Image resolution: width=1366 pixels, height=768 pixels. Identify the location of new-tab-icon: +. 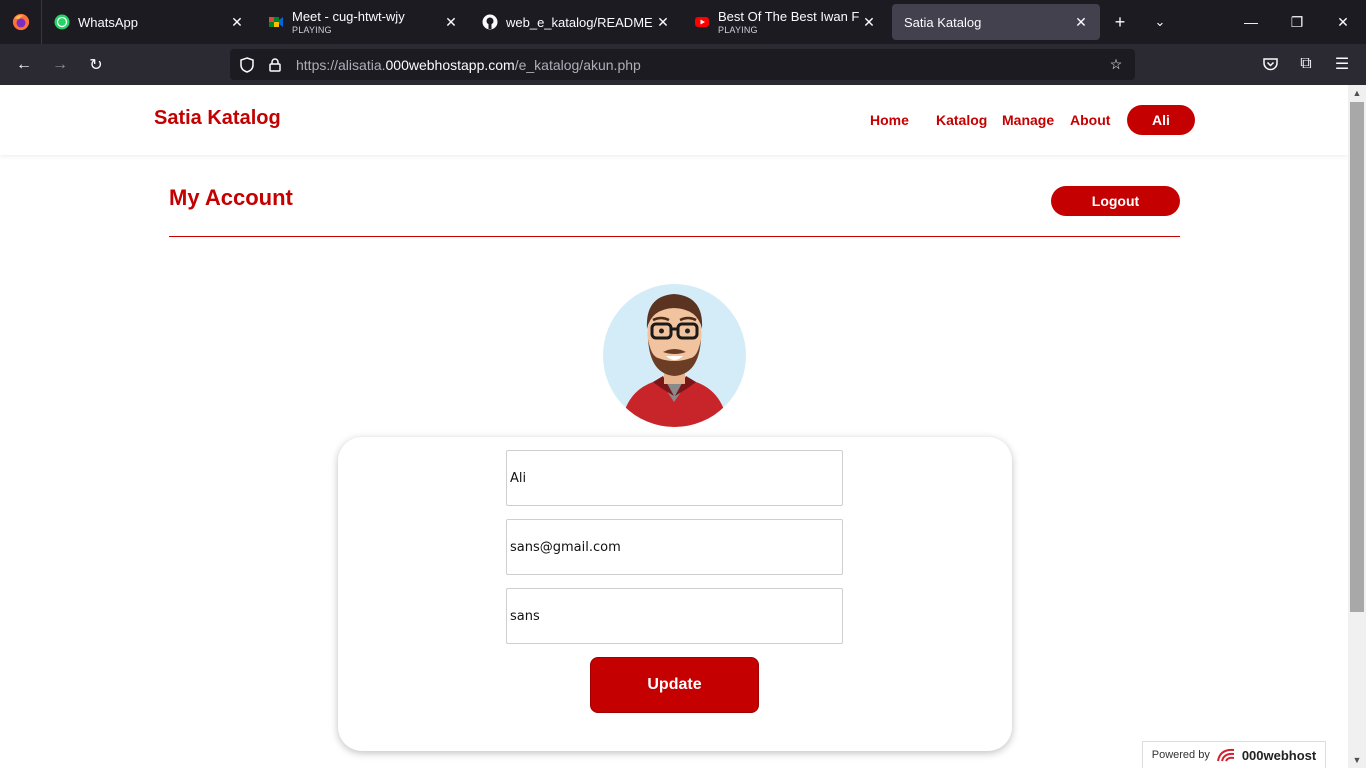
(1120, 22).